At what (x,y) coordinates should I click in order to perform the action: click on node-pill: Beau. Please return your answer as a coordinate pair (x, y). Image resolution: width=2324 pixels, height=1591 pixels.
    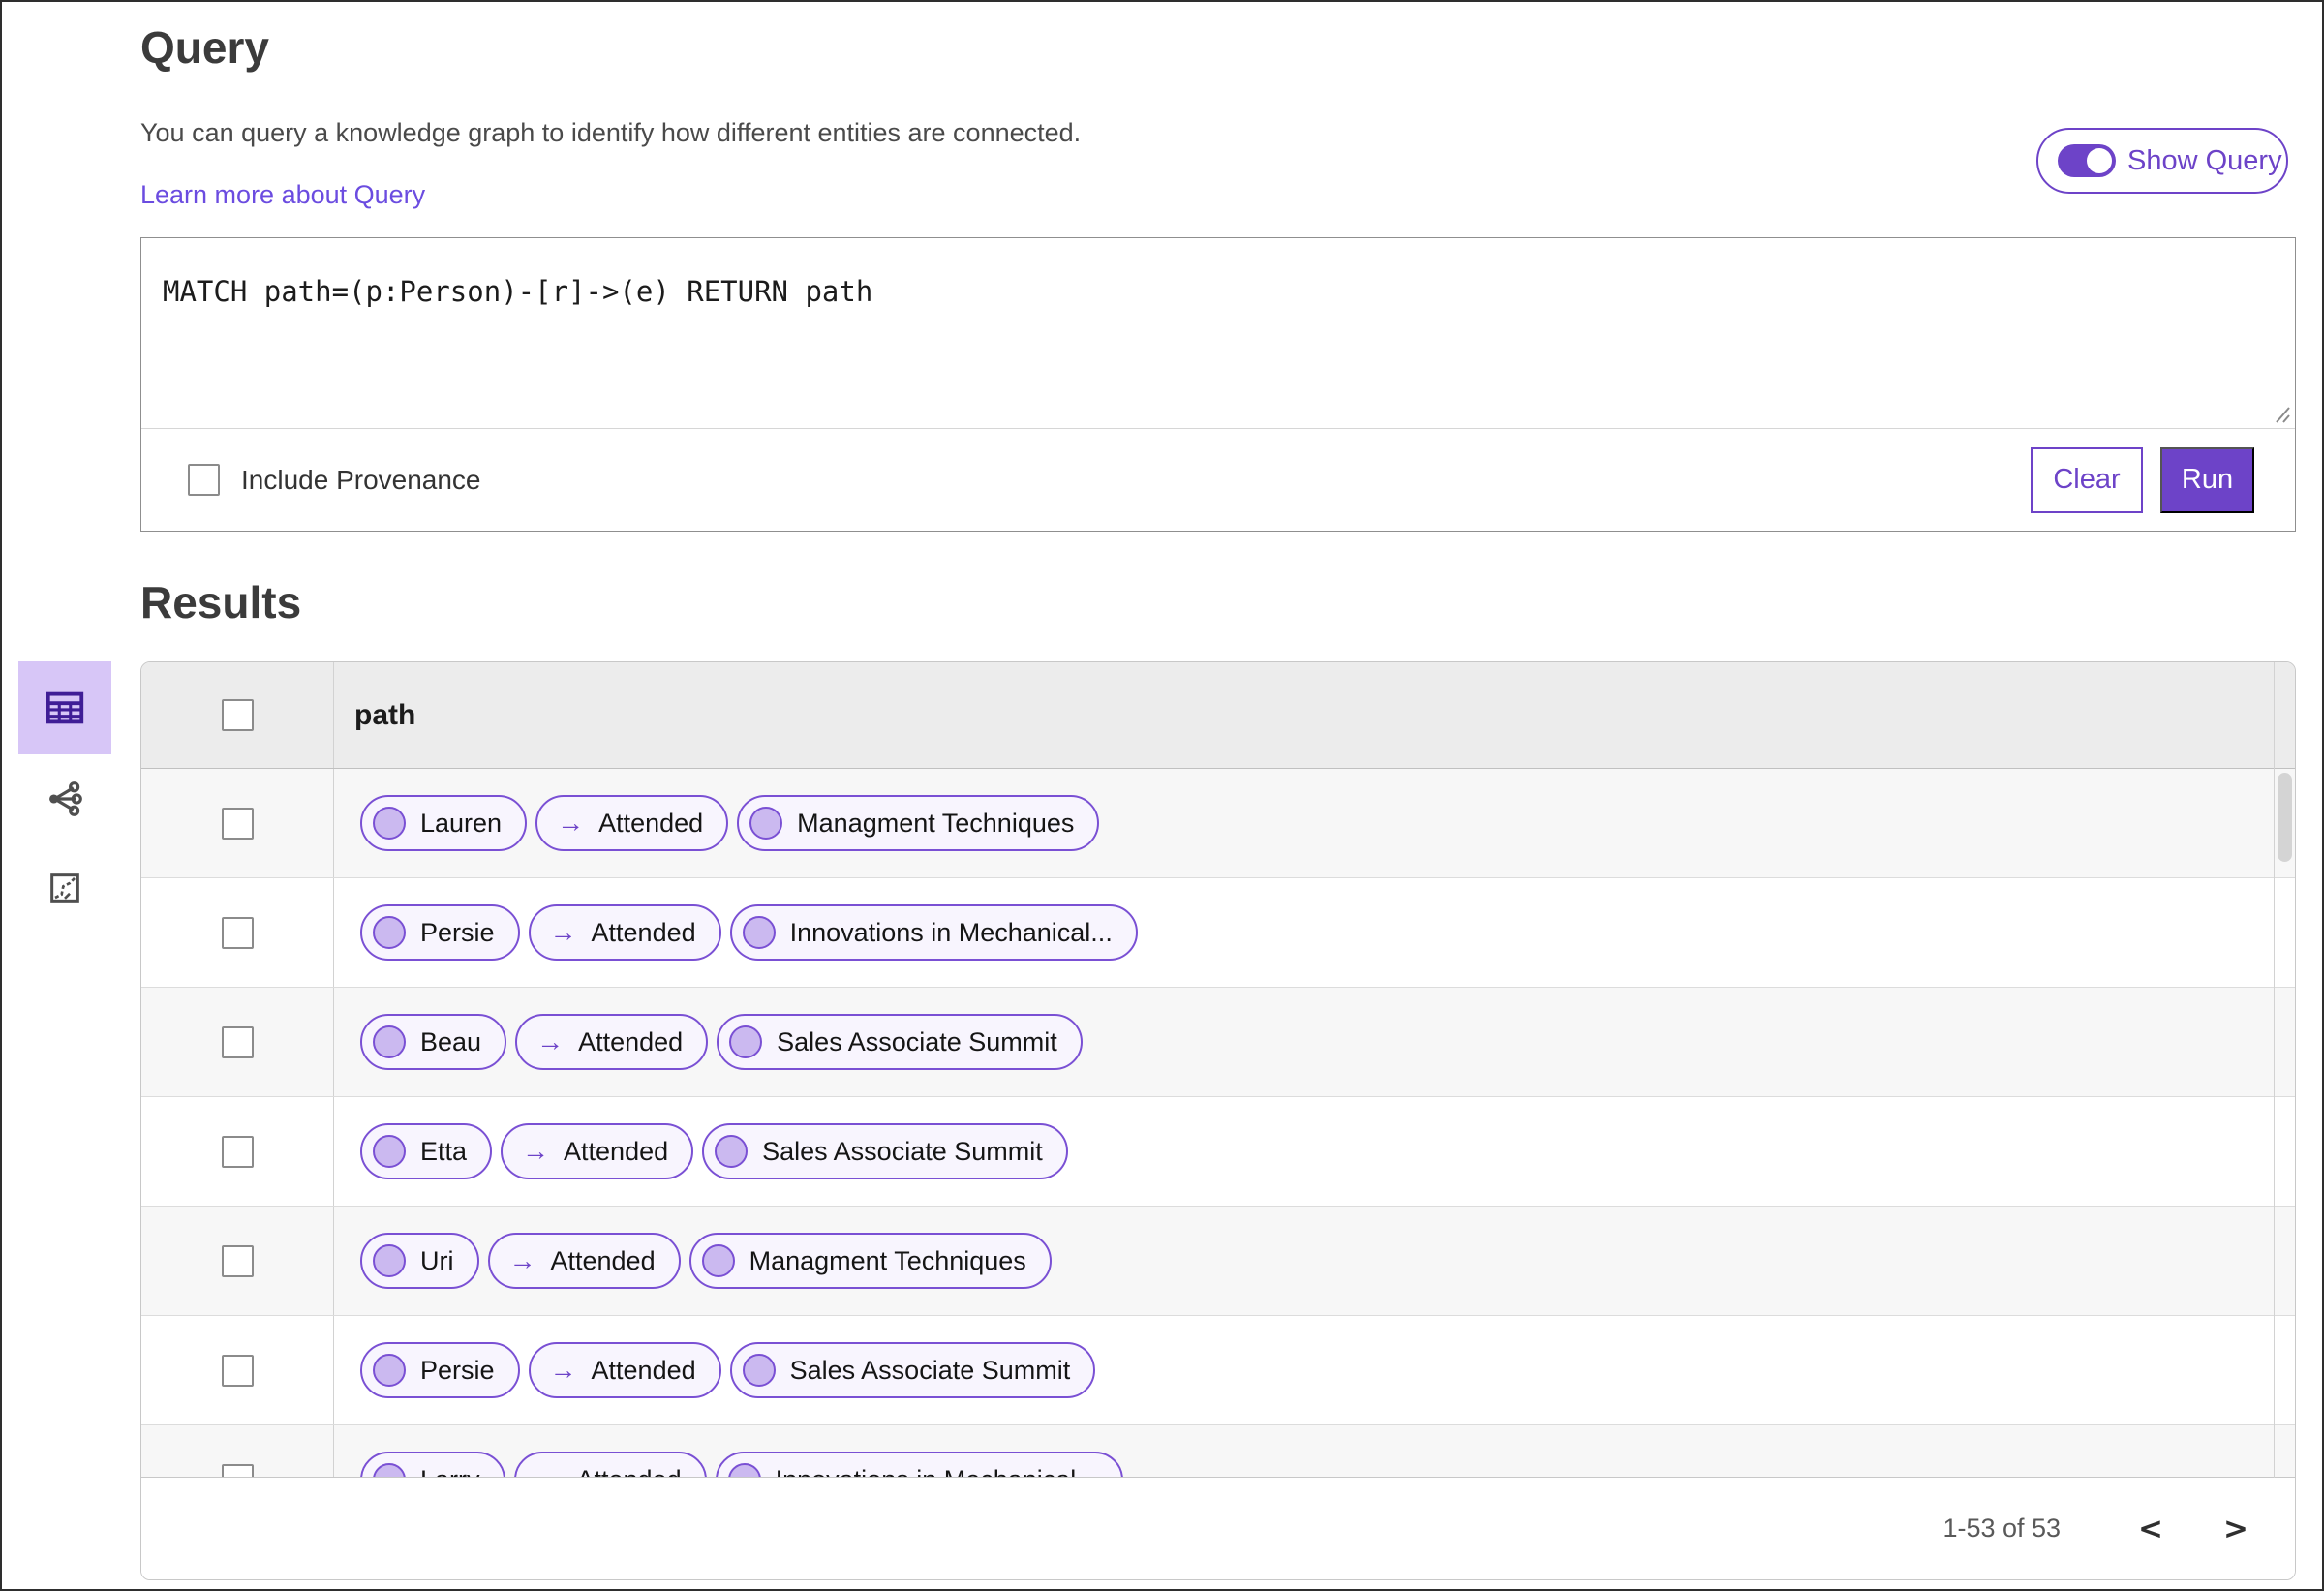
    Looking at the image, I should click on (433, 1042).